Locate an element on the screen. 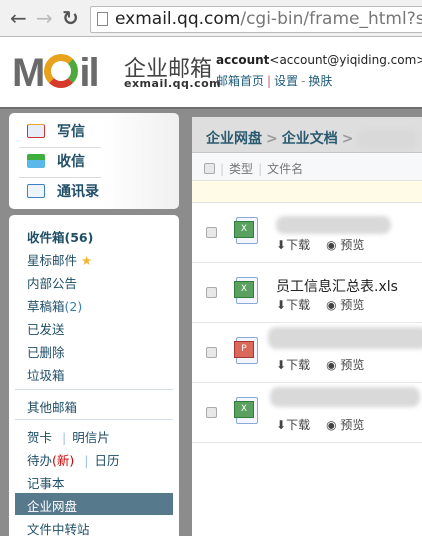  account-email: <account@yiqiding.com> is located at coordinates (345, 60).